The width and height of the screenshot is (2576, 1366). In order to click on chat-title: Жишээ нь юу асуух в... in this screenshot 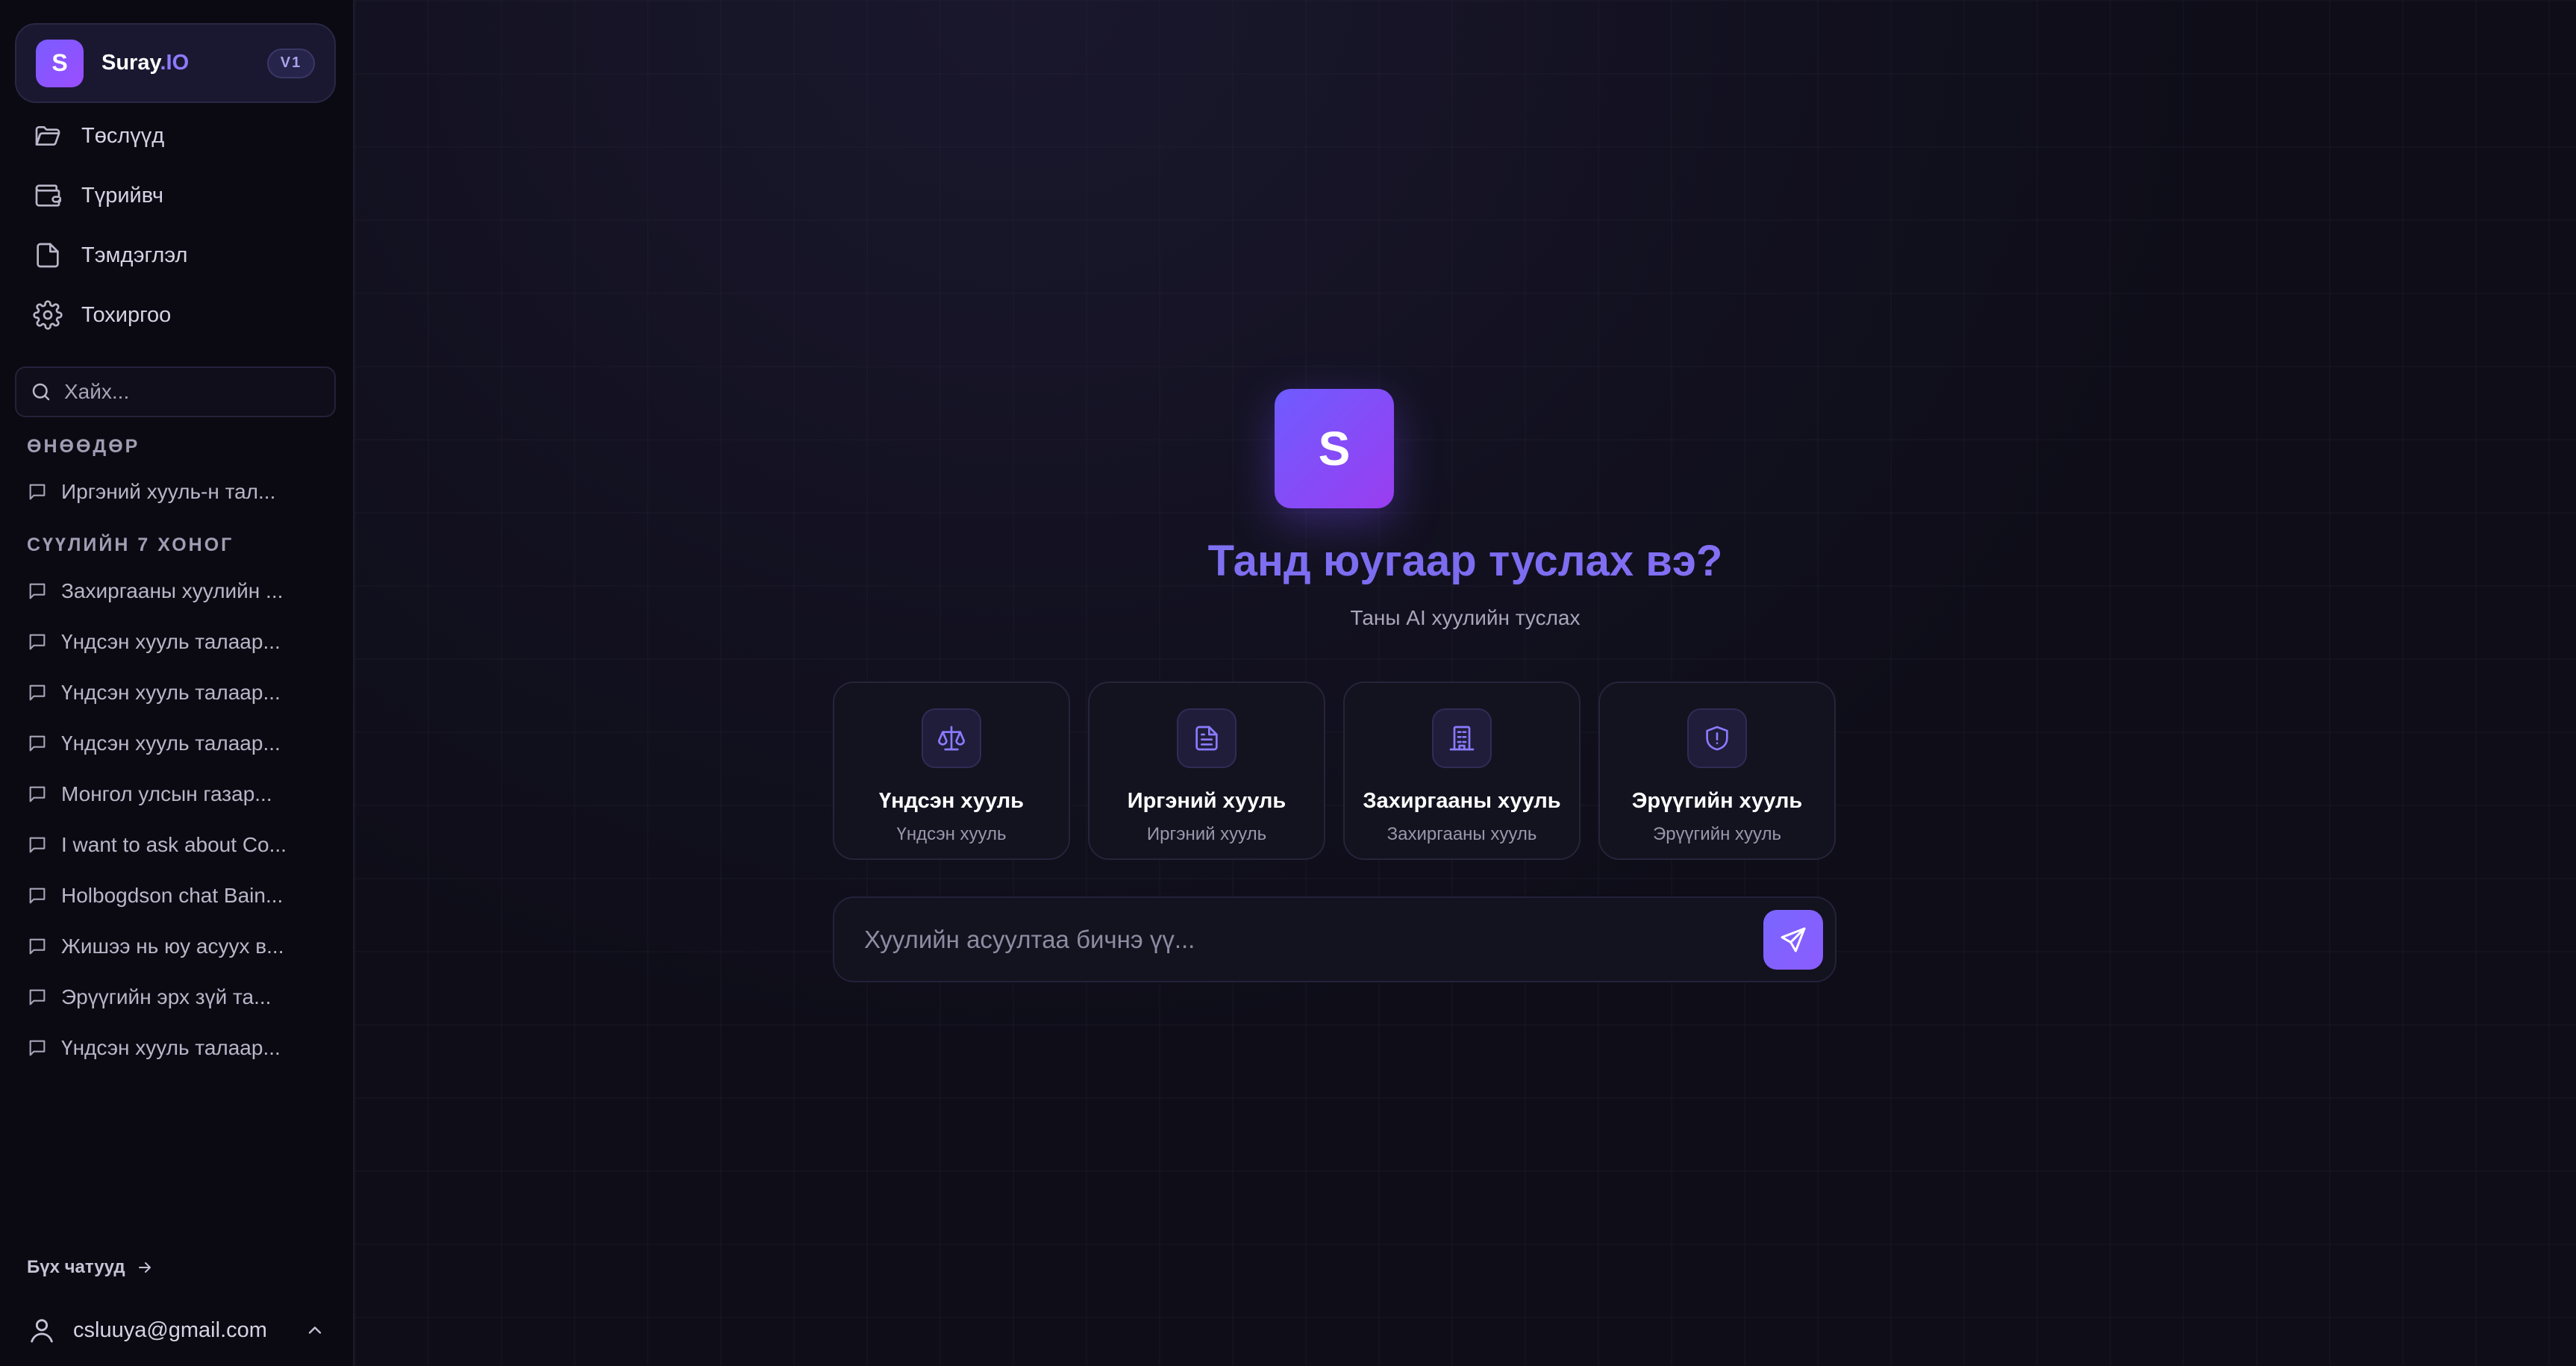, I will do `click(172, 946)`.